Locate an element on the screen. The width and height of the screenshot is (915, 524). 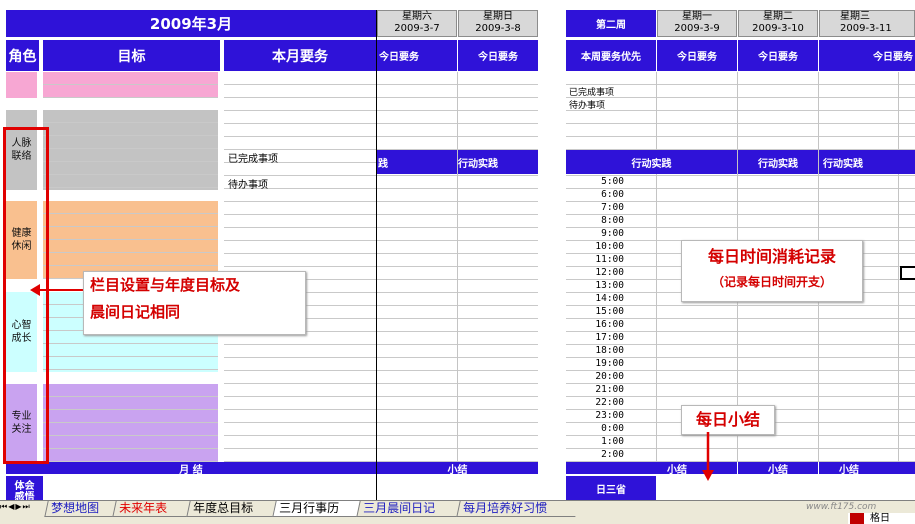
left-note: 栏目设置与年度目标及 晨间日记相同 is located at coordinates (194, 303).